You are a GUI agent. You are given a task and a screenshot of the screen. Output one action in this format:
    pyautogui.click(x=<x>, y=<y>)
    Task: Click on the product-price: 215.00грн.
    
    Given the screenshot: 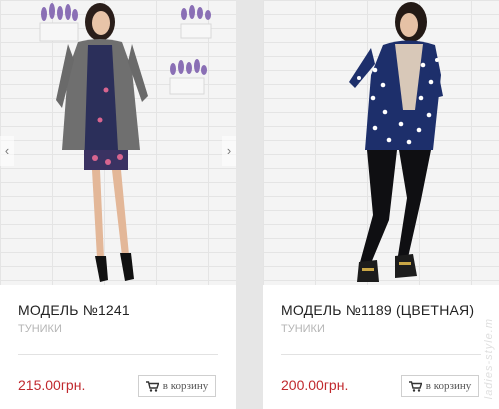 What is the action you would take?
    pyautogui.click(x=52, y=385)
    